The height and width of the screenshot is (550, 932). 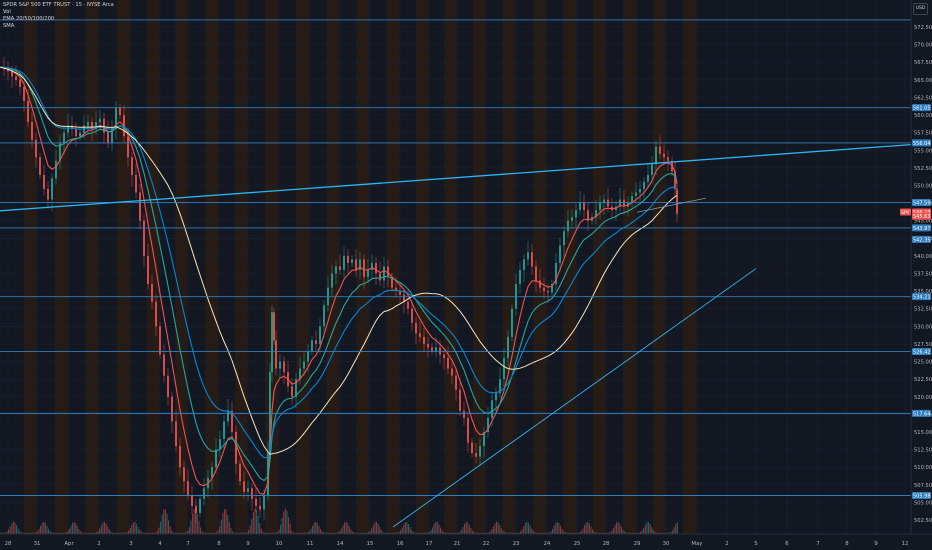 What do you see at coordinates (98, 544) in the screenshot?
I see `time-tick-label: 2` at bounding box center [98, 544].